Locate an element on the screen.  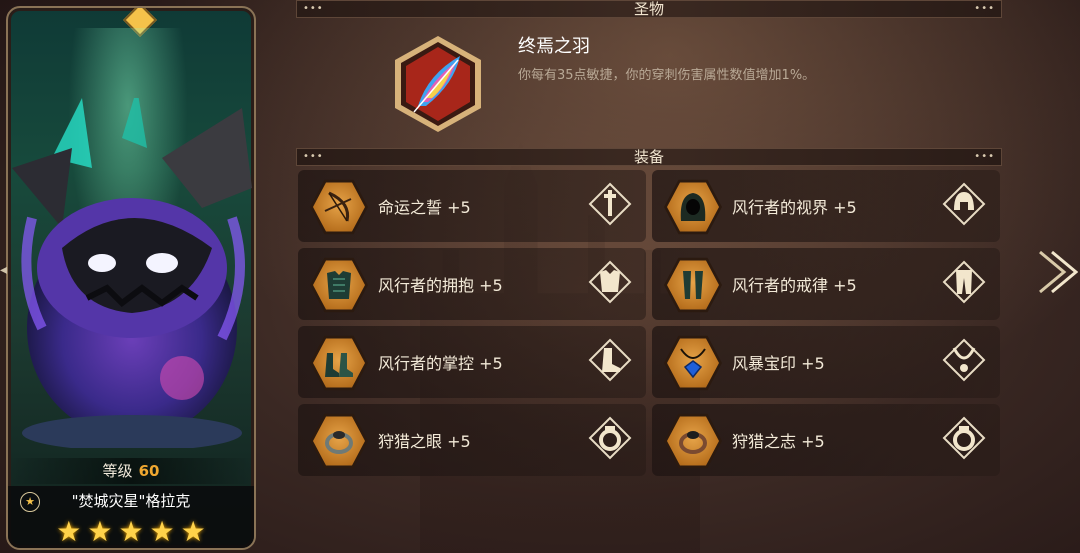
hood-icon is located at coordinates (693, 207).